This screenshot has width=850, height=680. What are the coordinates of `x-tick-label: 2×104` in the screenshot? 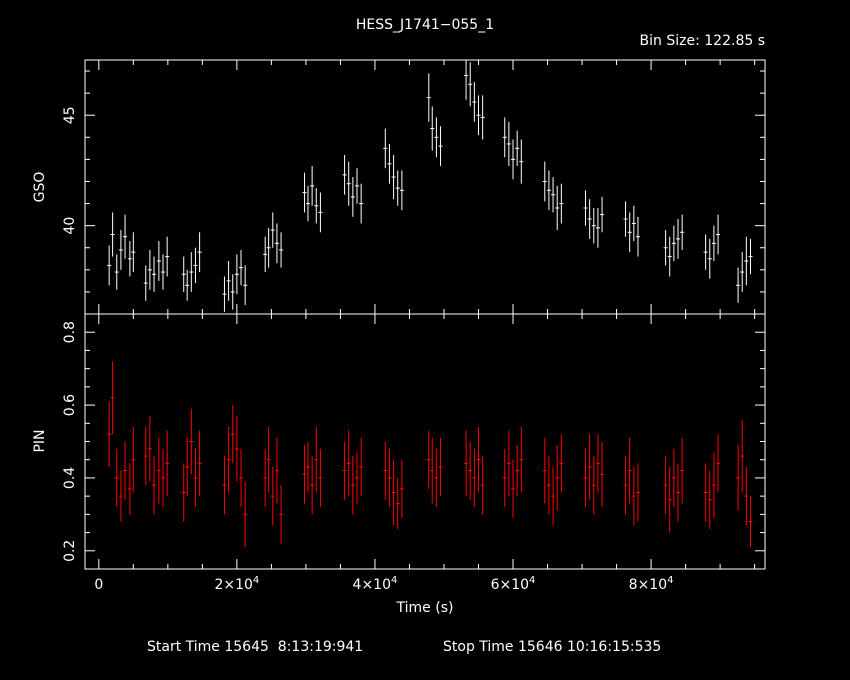 It's located at (236, 584).